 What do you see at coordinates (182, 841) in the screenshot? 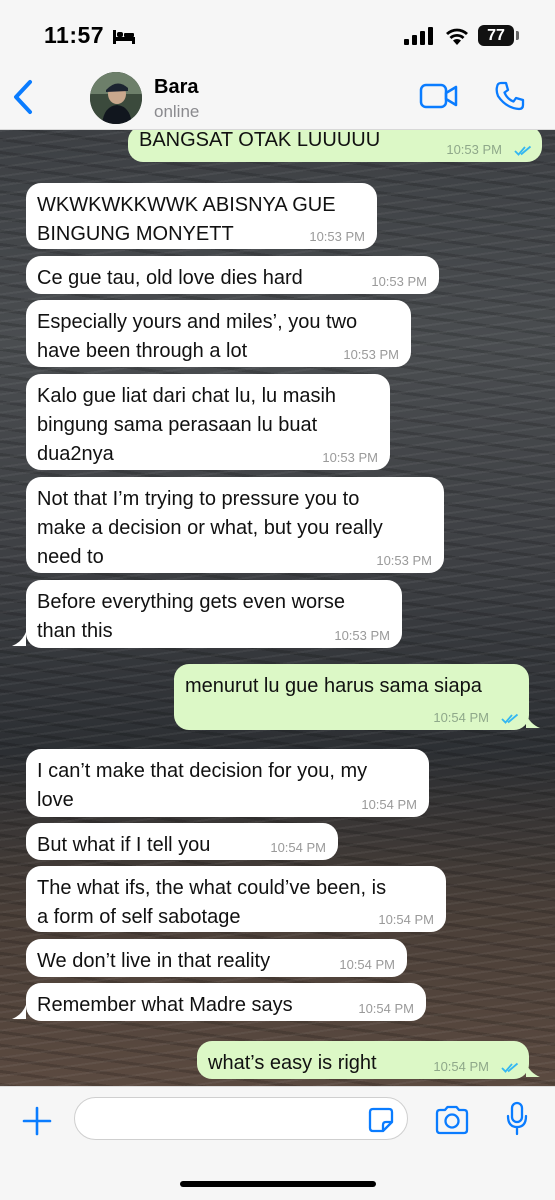
I see `message-bubble-incoming: But what if I tell you 10:54 PM` at bounding box center [182, 841].